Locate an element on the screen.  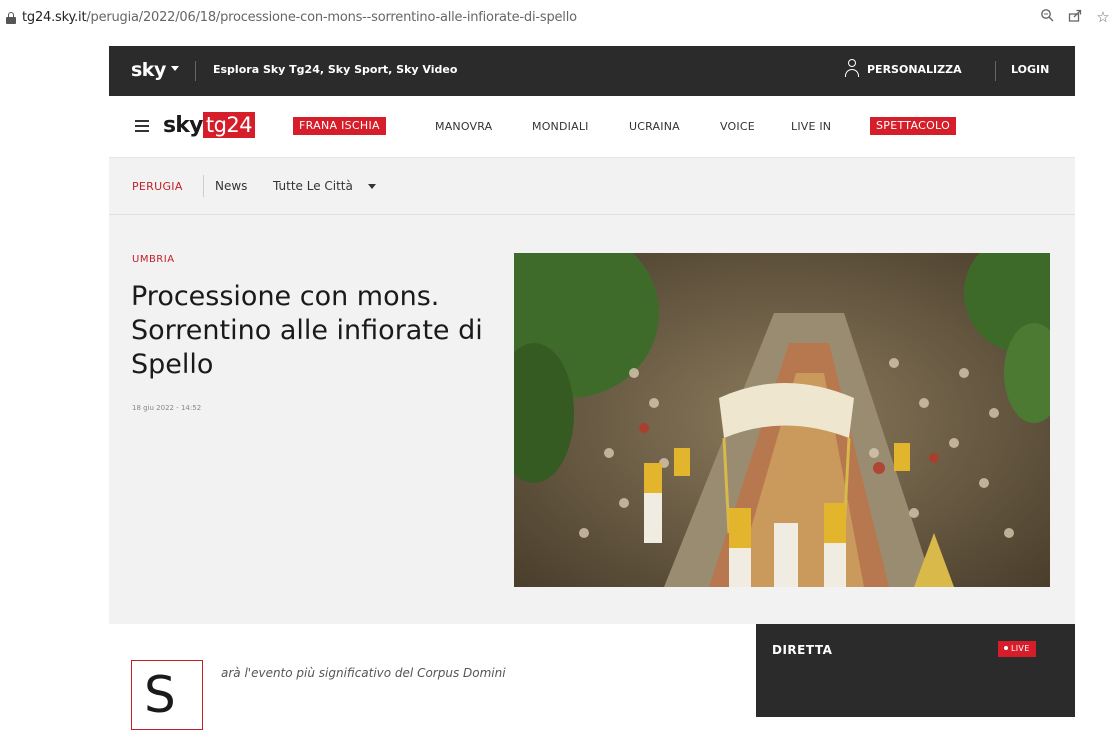
login-button: LOGIN is located at coordinates (1030, 69).